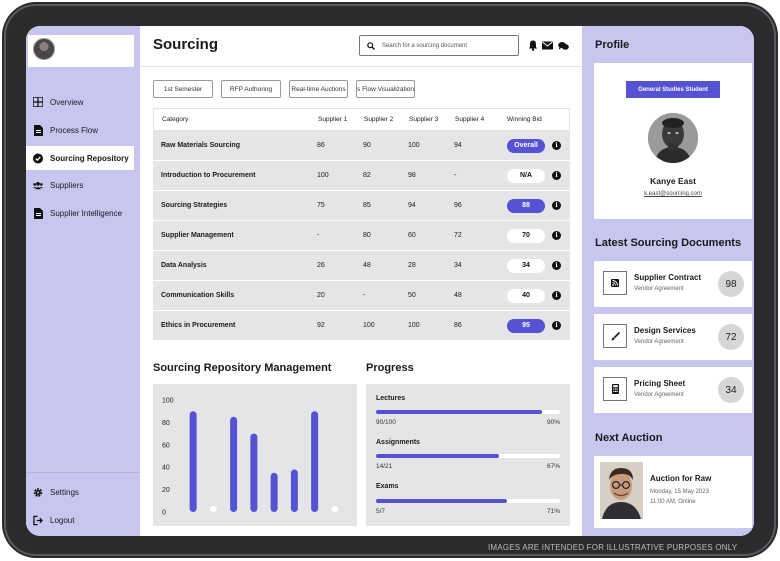 The height and width of the screenshot is (561, 780). What do you see at coordinates (166, 423) in the screenshot?
I see `y-tick-label: 80` at bounding box center [166, 423].